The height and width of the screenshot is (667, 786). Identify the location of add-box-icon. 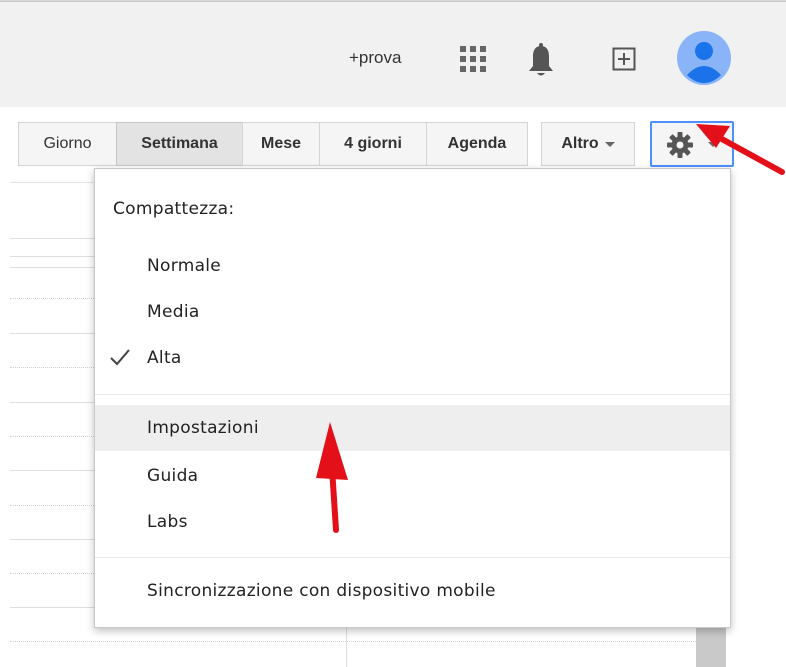
(624, 59).